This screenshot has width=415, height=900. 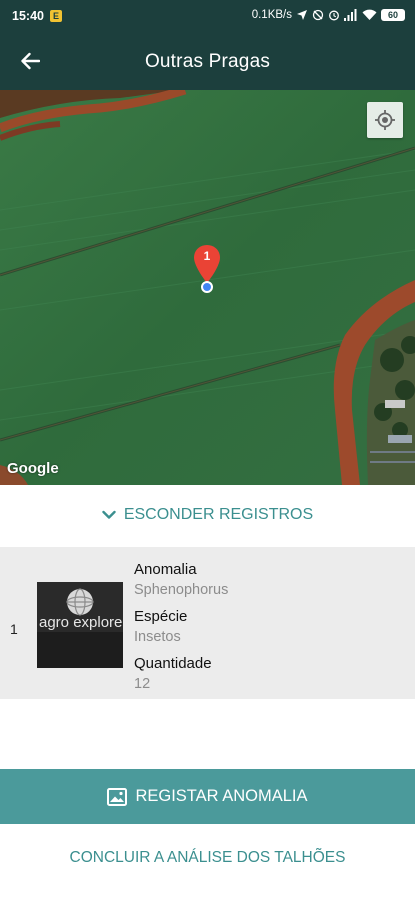 I want to click on crosshair-icon, so click(x=385, y=120).